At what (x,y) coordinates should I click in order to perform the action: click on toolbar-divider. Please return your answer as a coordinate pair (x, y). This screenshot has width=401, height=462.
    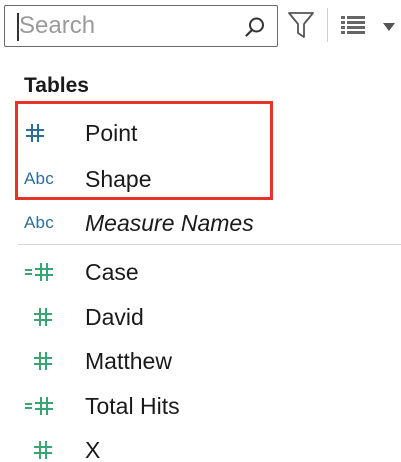
    Looking at the image, I should click on (327, 25).